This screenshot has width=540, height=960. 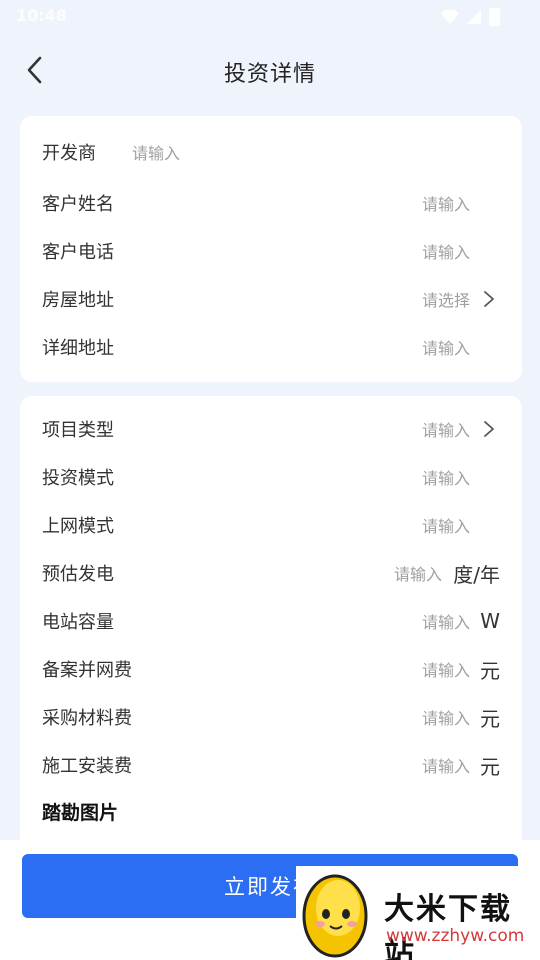 I want to click on row-estimated-generation: 预估发电 请输入 度/年, so click(x=271, y=573).